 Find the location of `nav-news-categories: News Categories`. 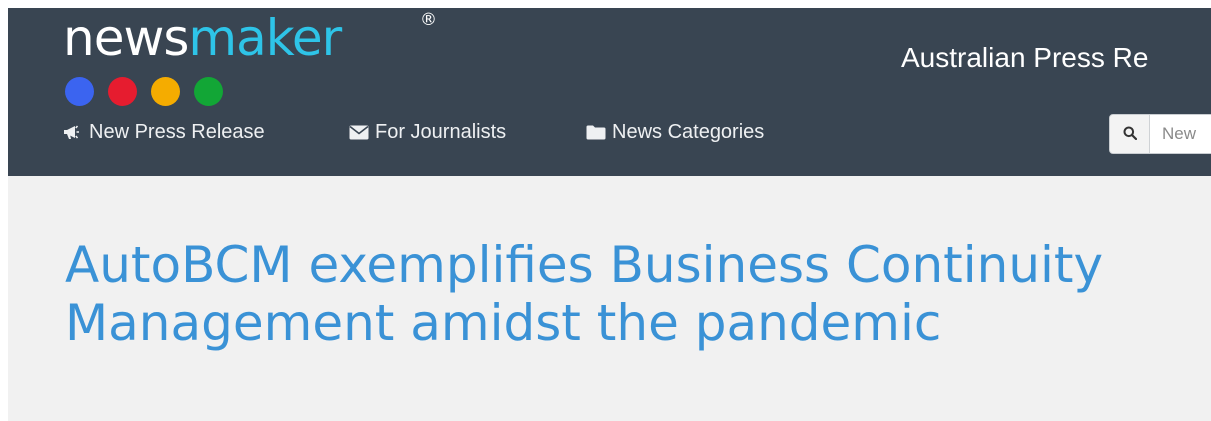

nav-news-categories: News Categories is located at coordinates (675, 132).